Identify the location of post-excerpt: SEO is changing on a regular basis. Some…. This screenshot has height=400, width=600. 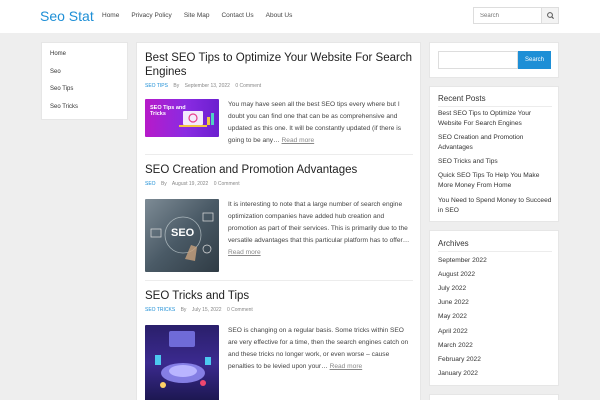
(319, 349).